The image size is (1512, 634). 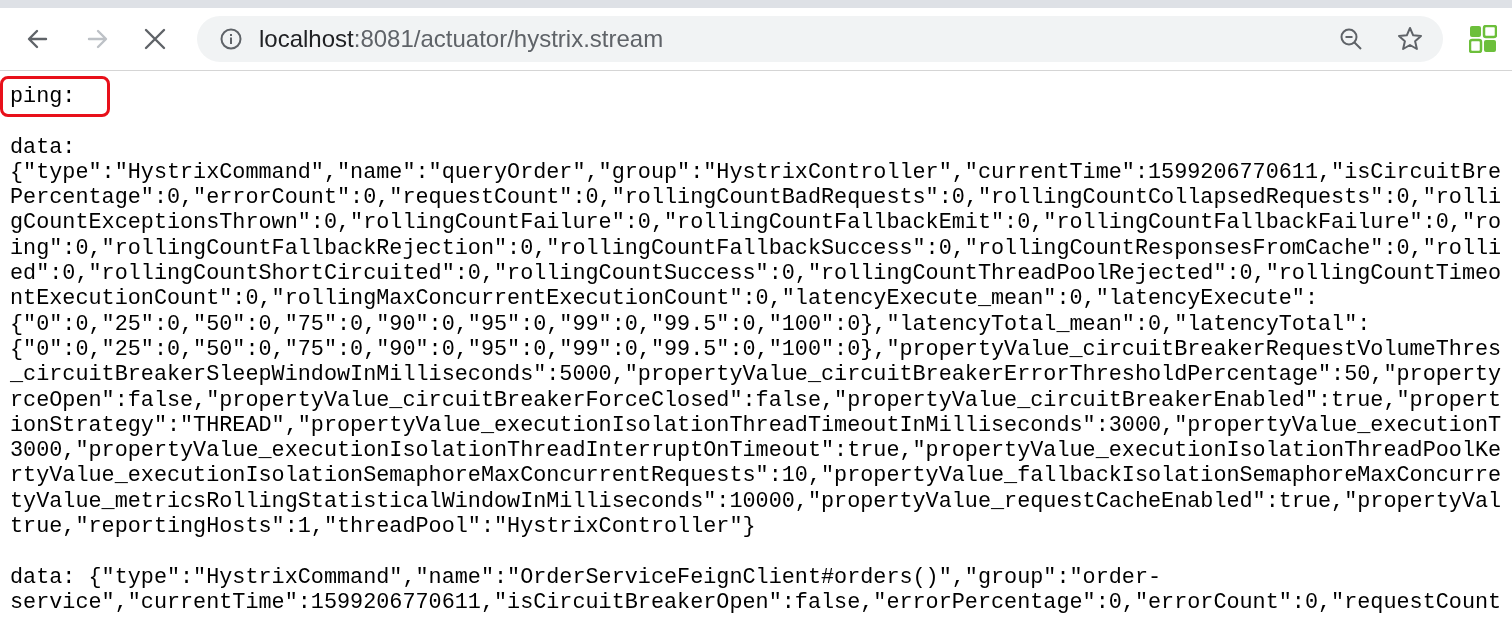 What do you see at coordinates (756, 400) in the screenshot?
I see `stream-line: rceOpen":false,"propertyValue_circuitBreakerForceClosed":false,"propertyValue_circuitBreakerEnabled":true,"propert` at bounding box center [756, 400].